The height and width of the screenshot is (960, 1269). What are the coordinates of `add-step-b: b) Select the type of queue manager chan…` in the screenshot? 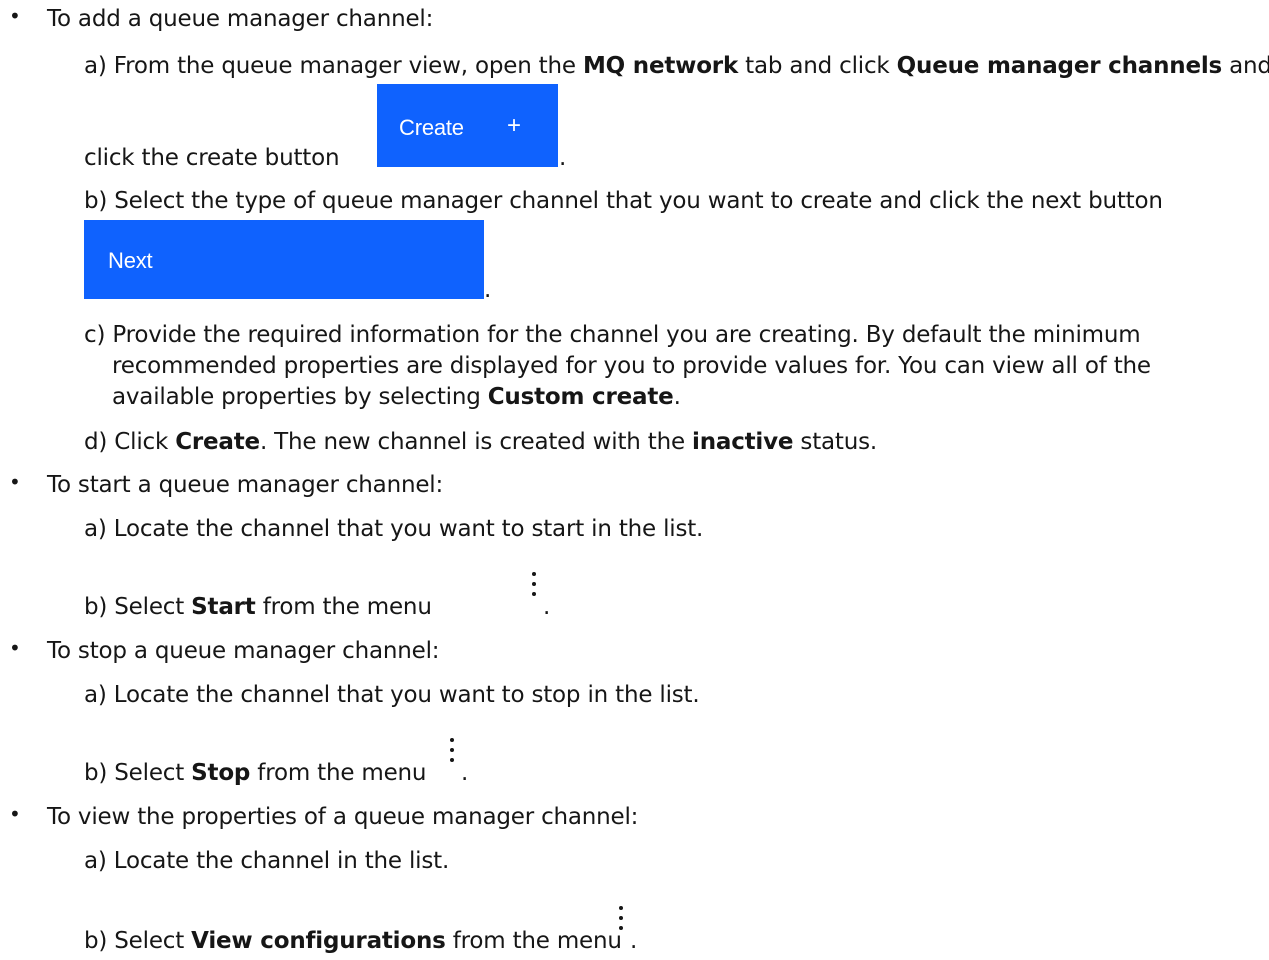 It's located at (623, 201).